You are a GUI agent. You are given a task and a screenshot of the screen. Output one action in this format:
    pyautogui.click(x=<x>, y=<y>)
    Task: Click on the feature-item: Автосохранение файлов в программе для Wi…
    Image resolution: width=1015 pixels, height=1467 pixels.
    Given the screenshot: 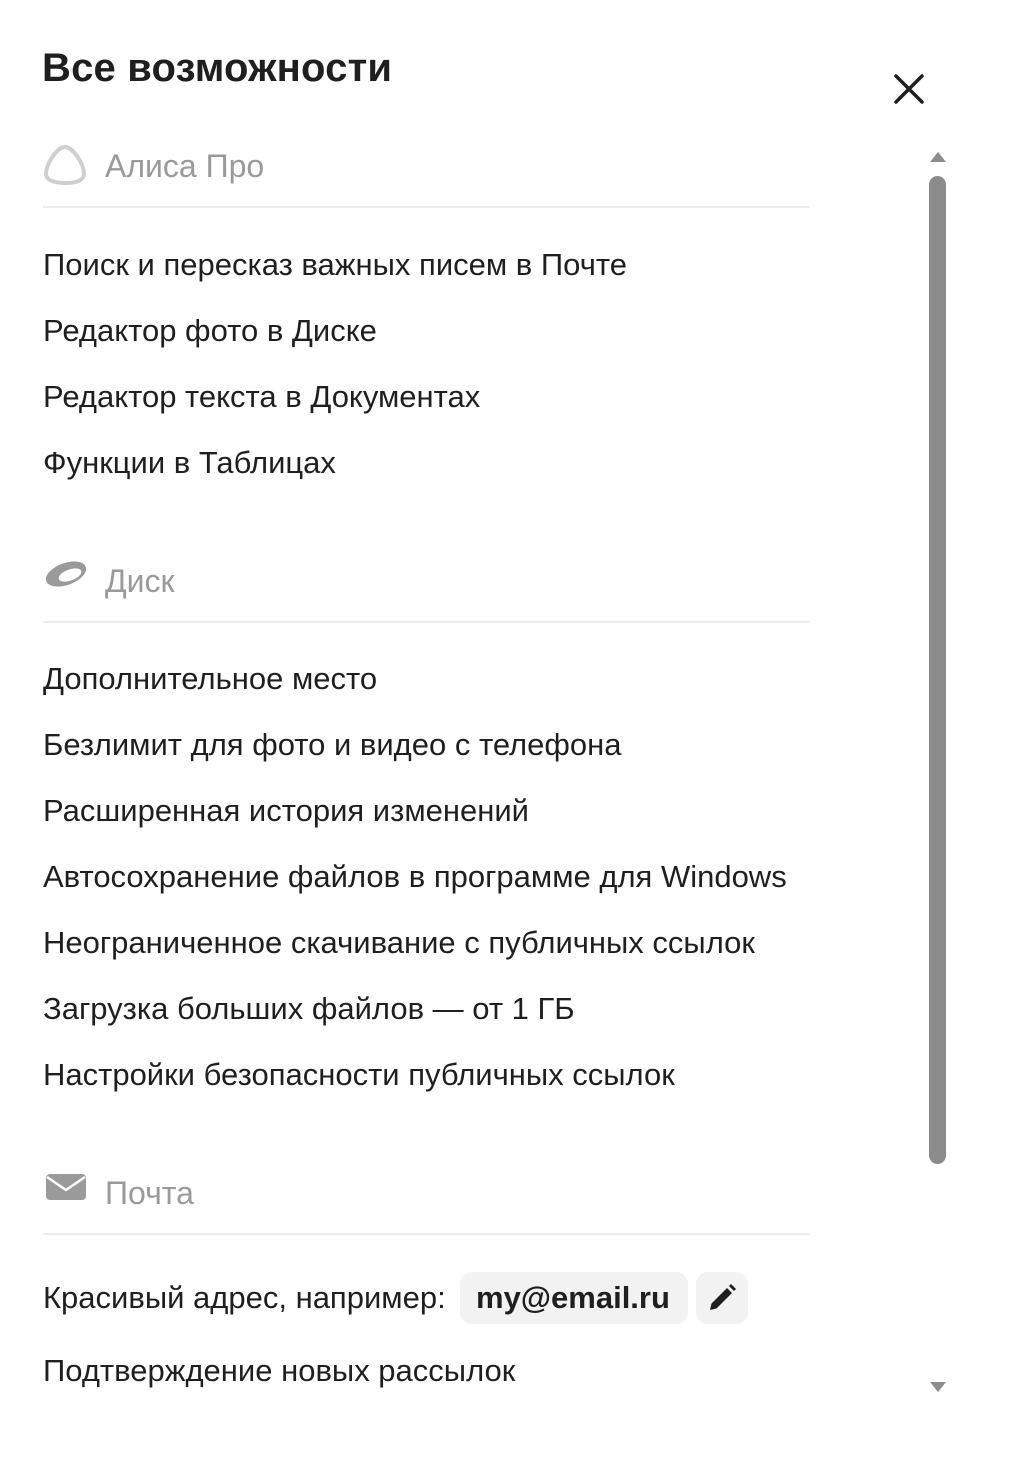 What is the action you would take?
    pyautogui.click(x=415, y=876)
    